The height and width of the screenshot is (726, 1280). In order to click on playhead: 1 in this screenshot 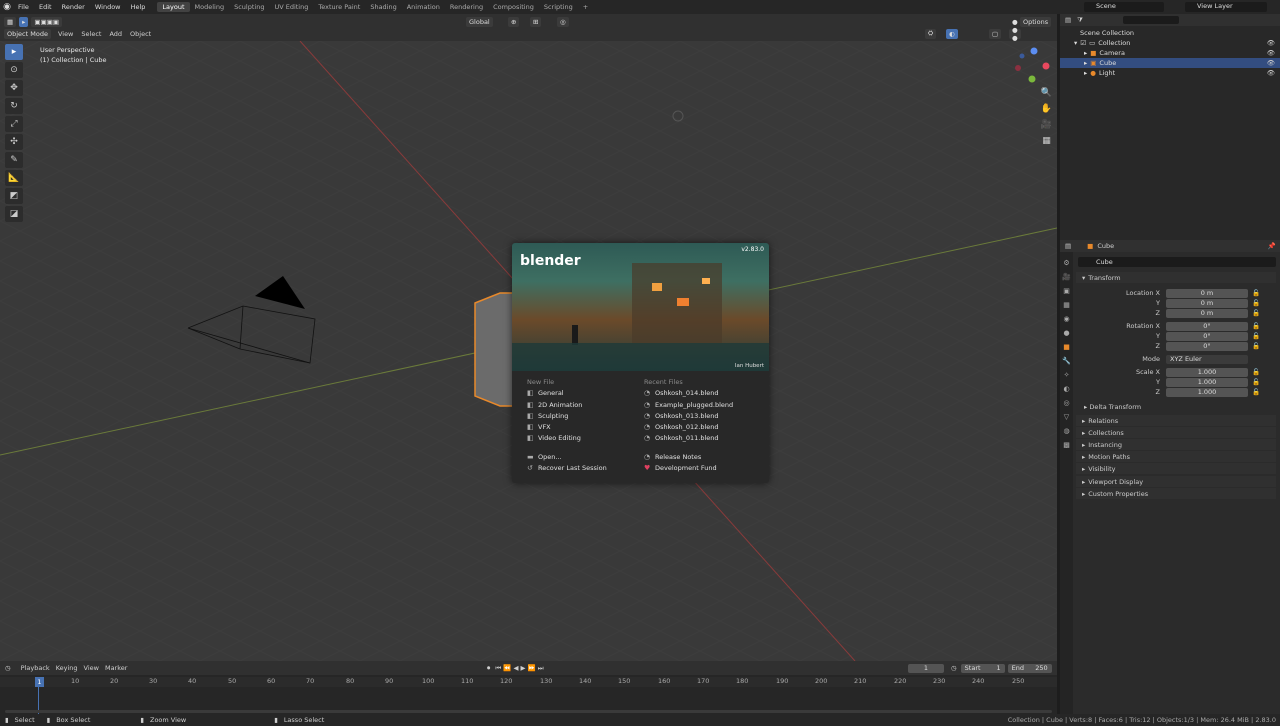, I will do `click(39, 682)`.